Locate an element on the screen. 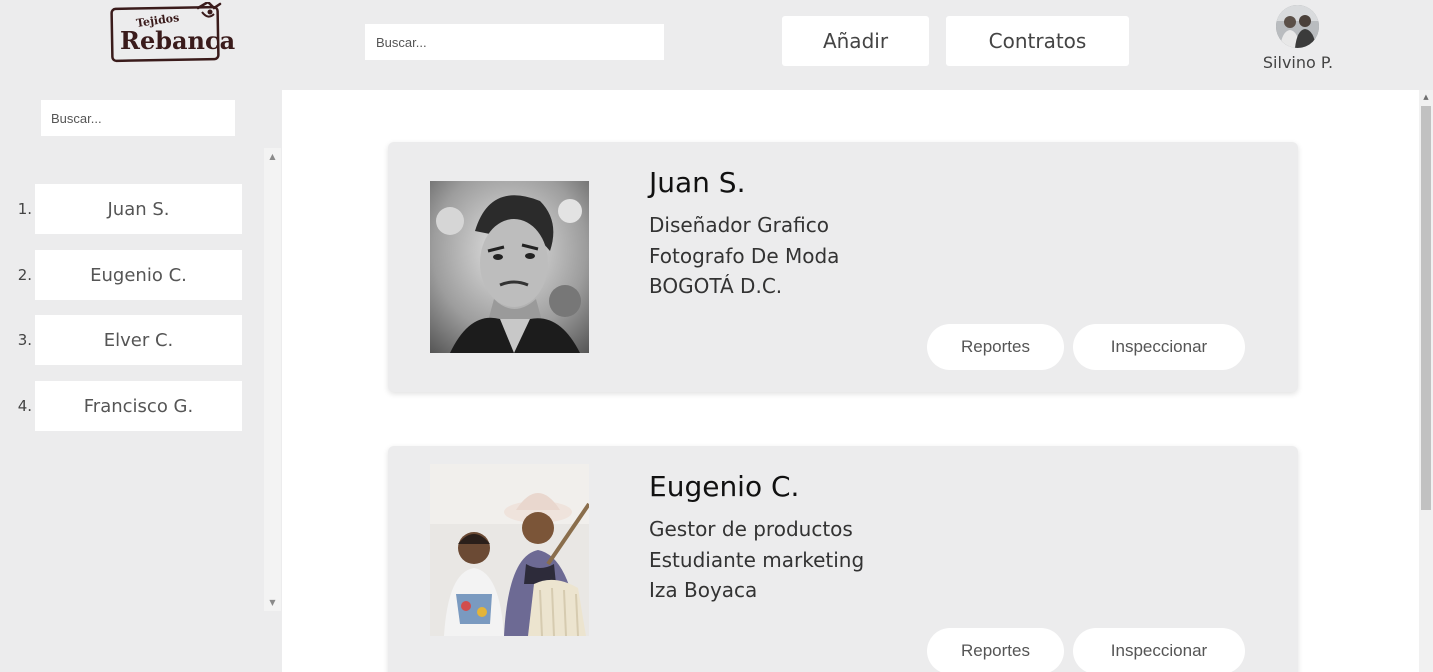 The width and height of the screenshot is (1433, 672). user-avatar is located at coordinates (1297, 26).